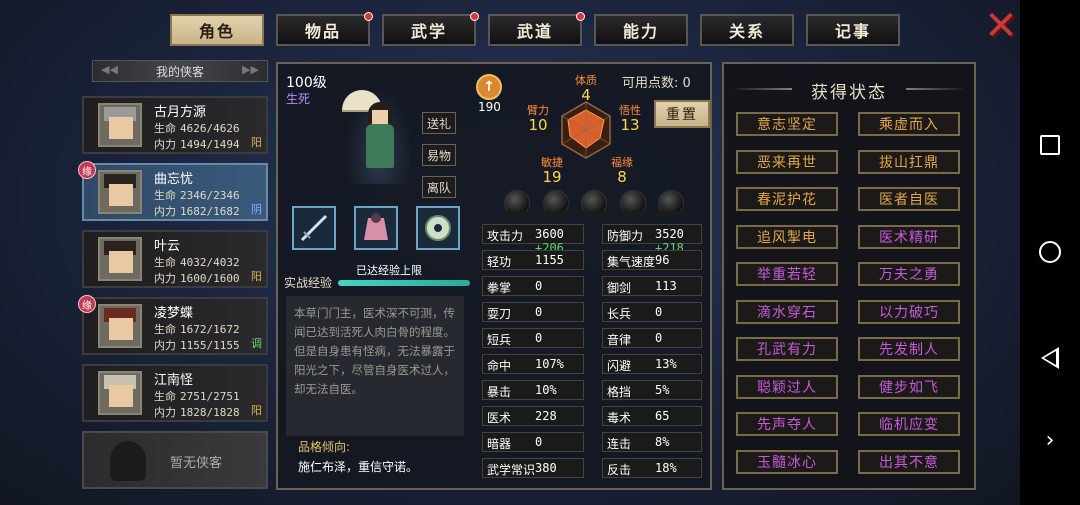  What do you see at coordinates (549, 260) in the screenshot?
I see `stat-value: 1155` at bounding box center [549, 260].